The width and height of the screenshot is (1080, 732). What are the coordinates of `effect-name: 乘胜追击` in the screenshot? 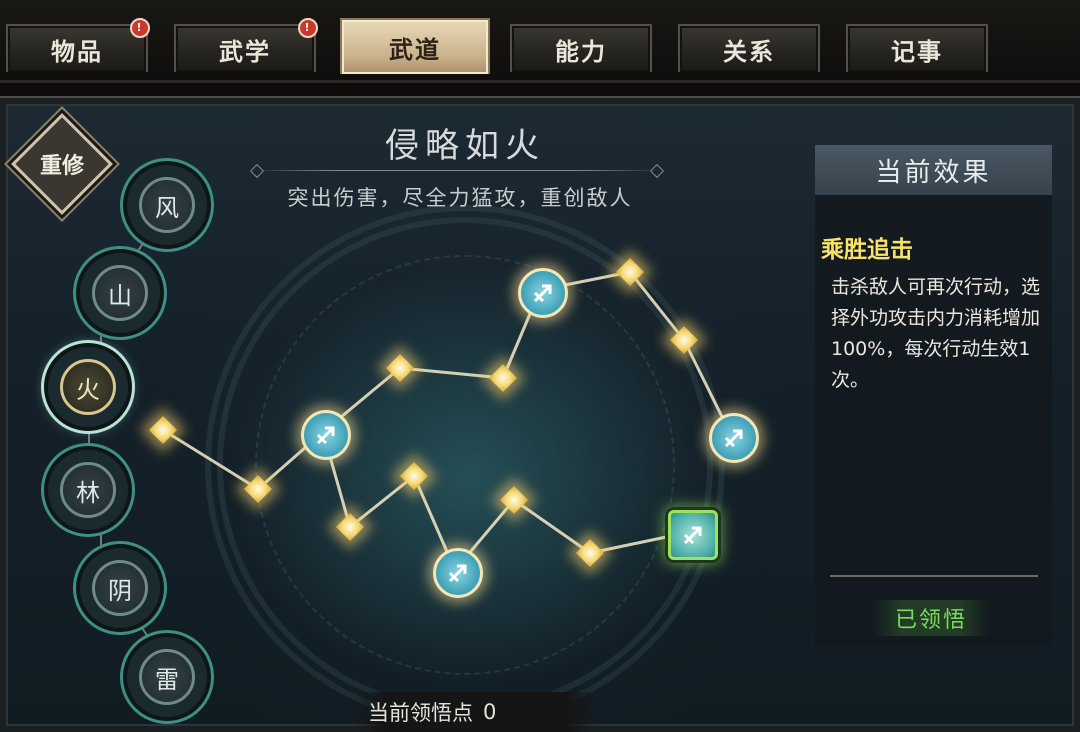 It's located at (867, 250).